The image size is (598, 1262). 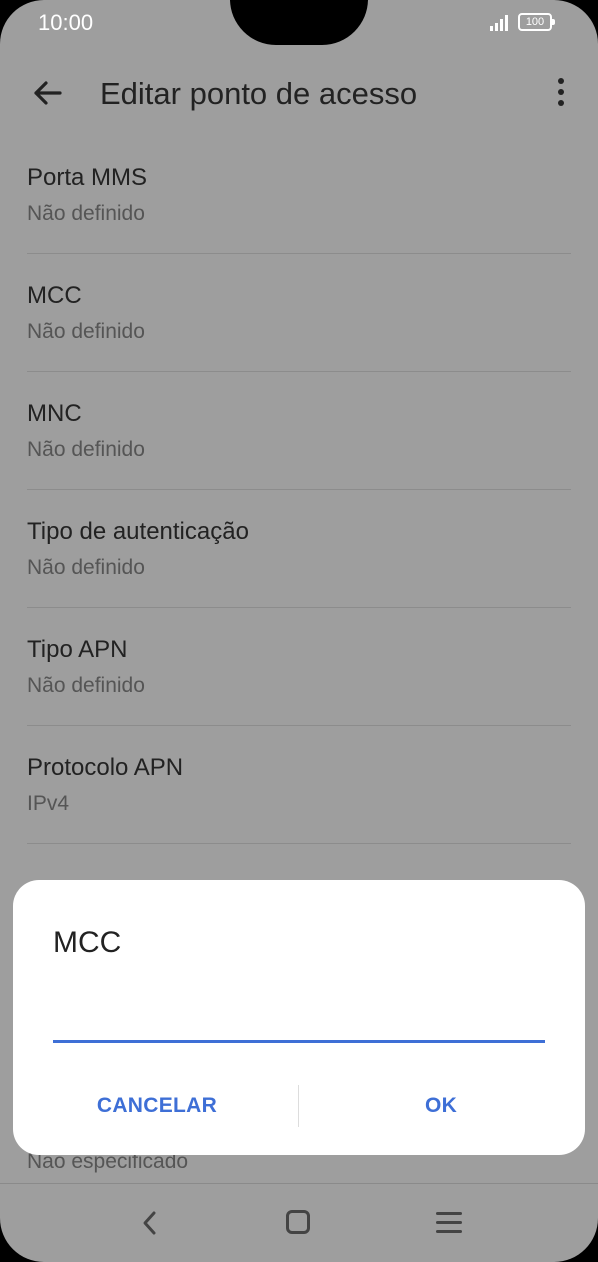 What do you see at coordinates (105, 767) in the screenshot?
I see `item-title: Protocolo APN` at bounding box center [105, 767].